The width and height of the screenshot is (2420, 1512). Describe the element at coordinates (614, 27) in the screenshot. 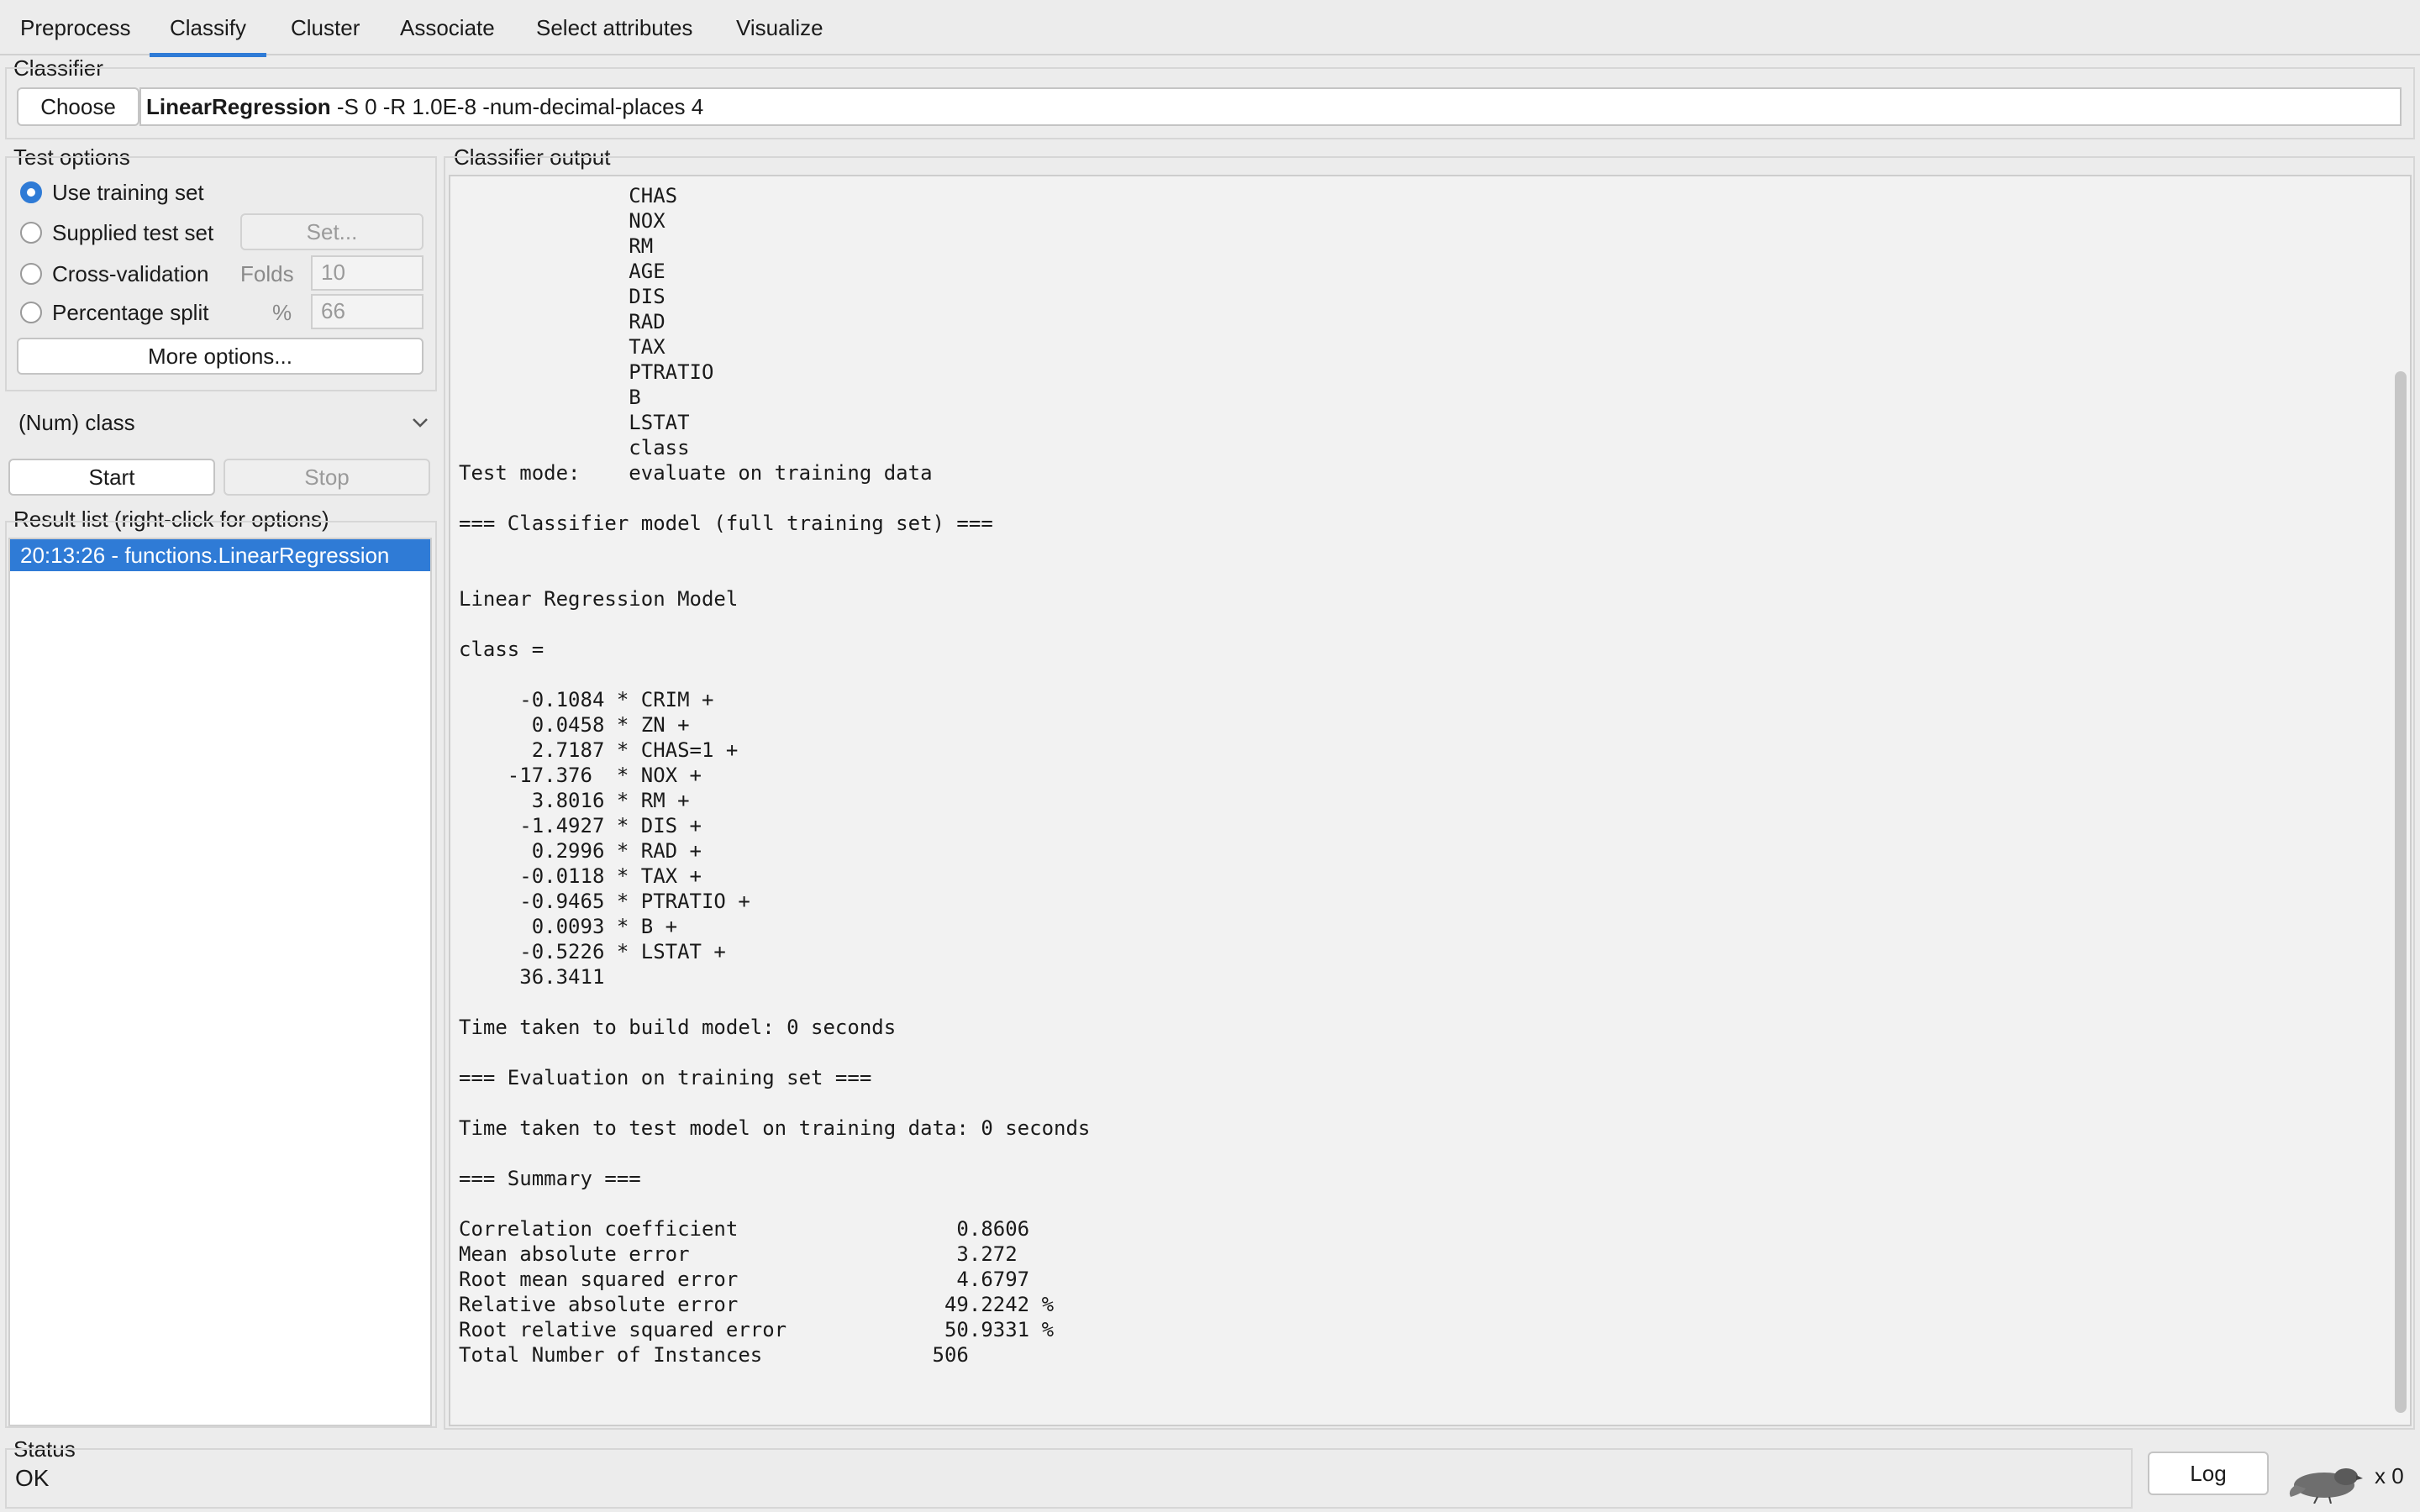

I see `tab-select-attributes: Select attributes` at that location.